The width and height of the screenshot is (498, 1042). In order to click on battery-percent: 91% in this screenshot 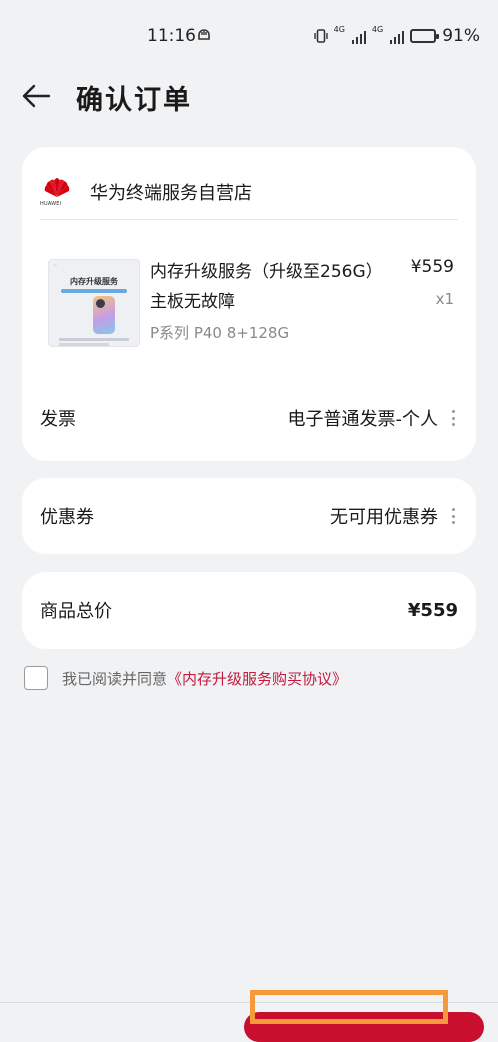, I will do `click(461, 36)`.